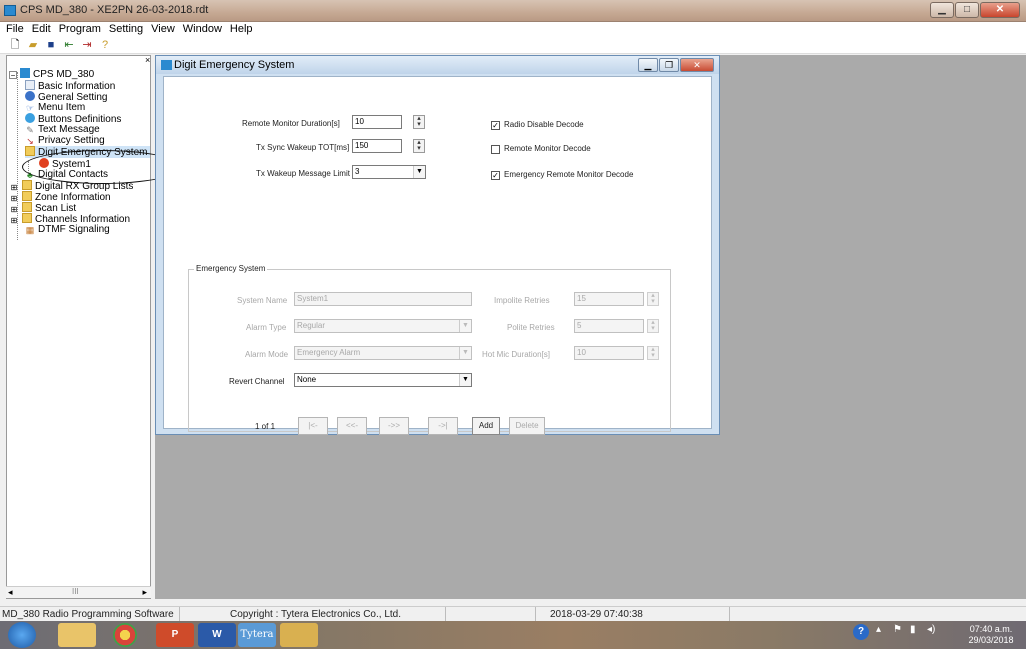 Image resolution: width=1026 pixels, height=649 pixels. Describe the element at coordinates (942, 10) in the screenshot. I see `minimize-button: ▁` at that location.